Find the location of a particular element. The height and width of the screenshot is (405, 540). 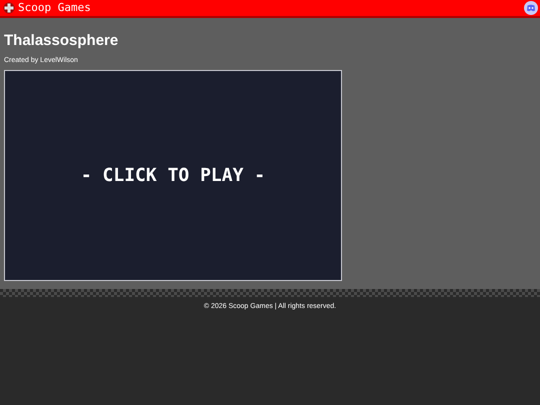

site-name-link: Scoop Games is located at coordinates (54, 8).